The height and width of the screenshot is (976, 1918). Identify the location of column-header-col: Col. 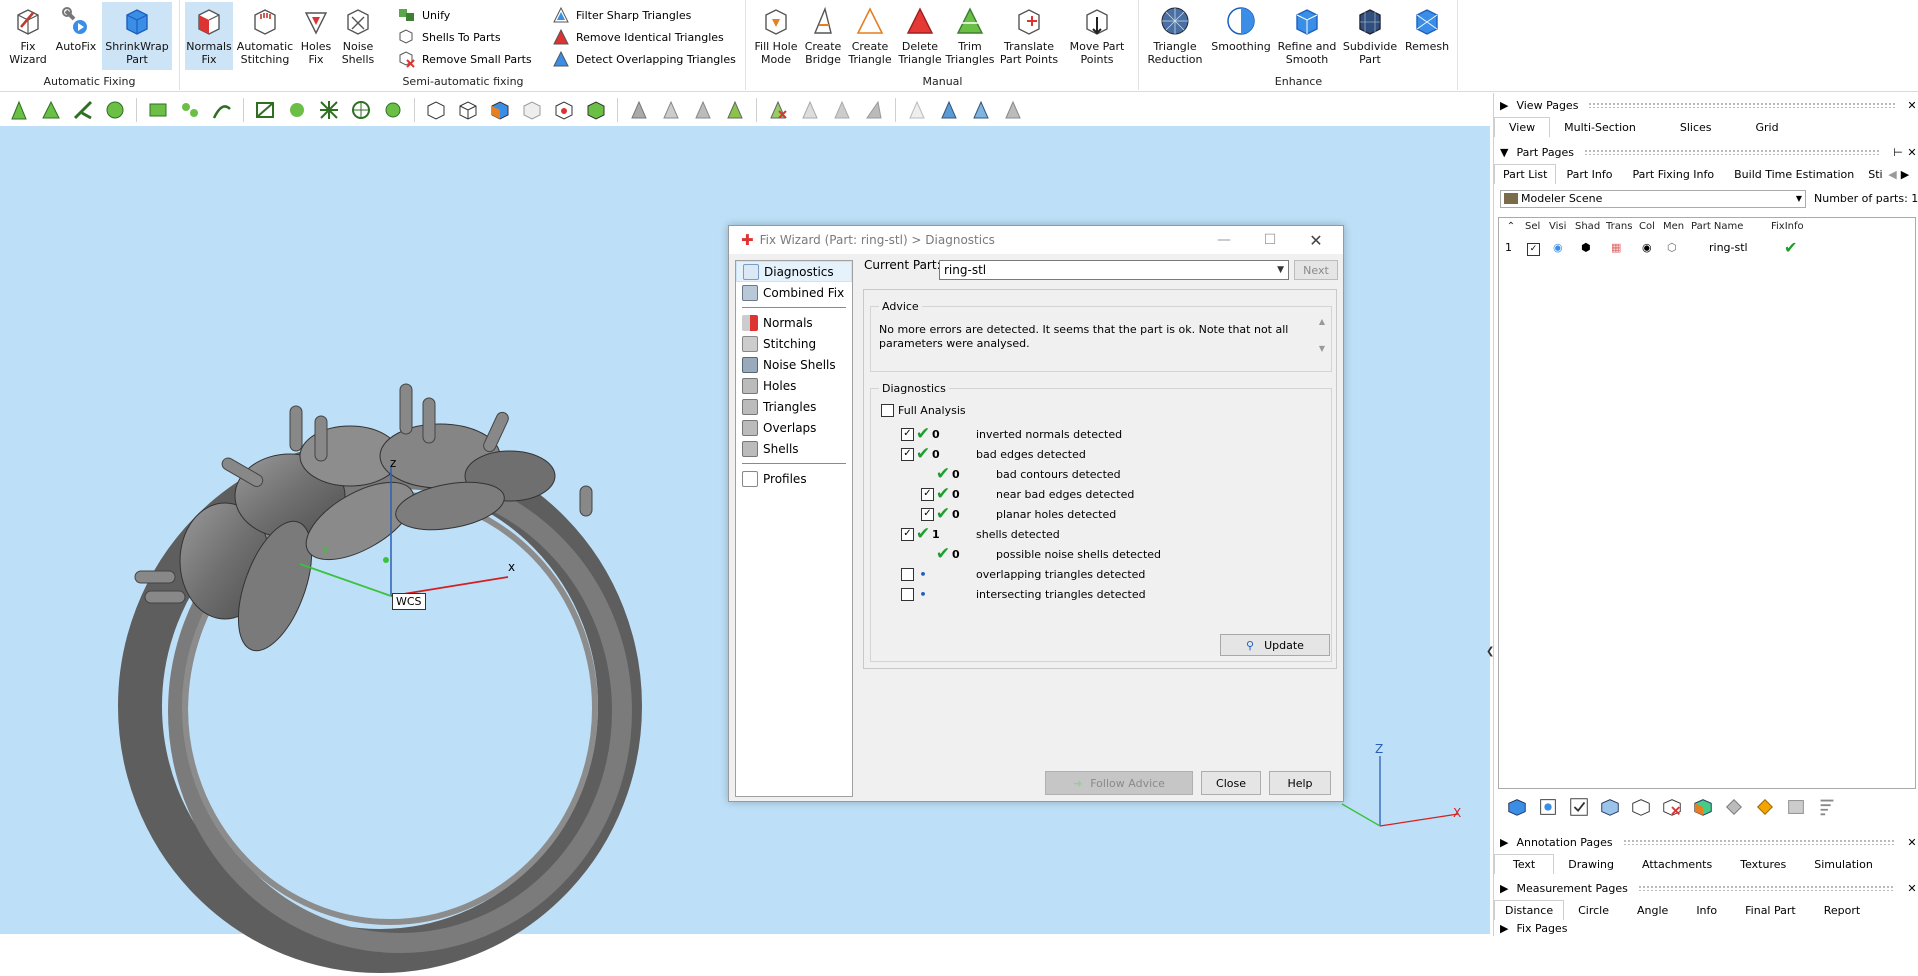
(1649, 227).